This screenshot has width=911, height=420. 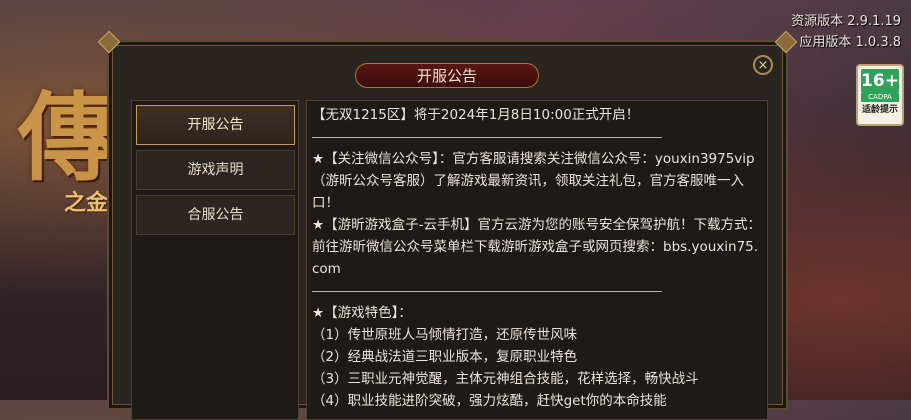 What do you see at coordinates (850, 42) in the screenshot?
I see `app-version: 应用版本 1.0.3.8` at bounding box center [850, 42].